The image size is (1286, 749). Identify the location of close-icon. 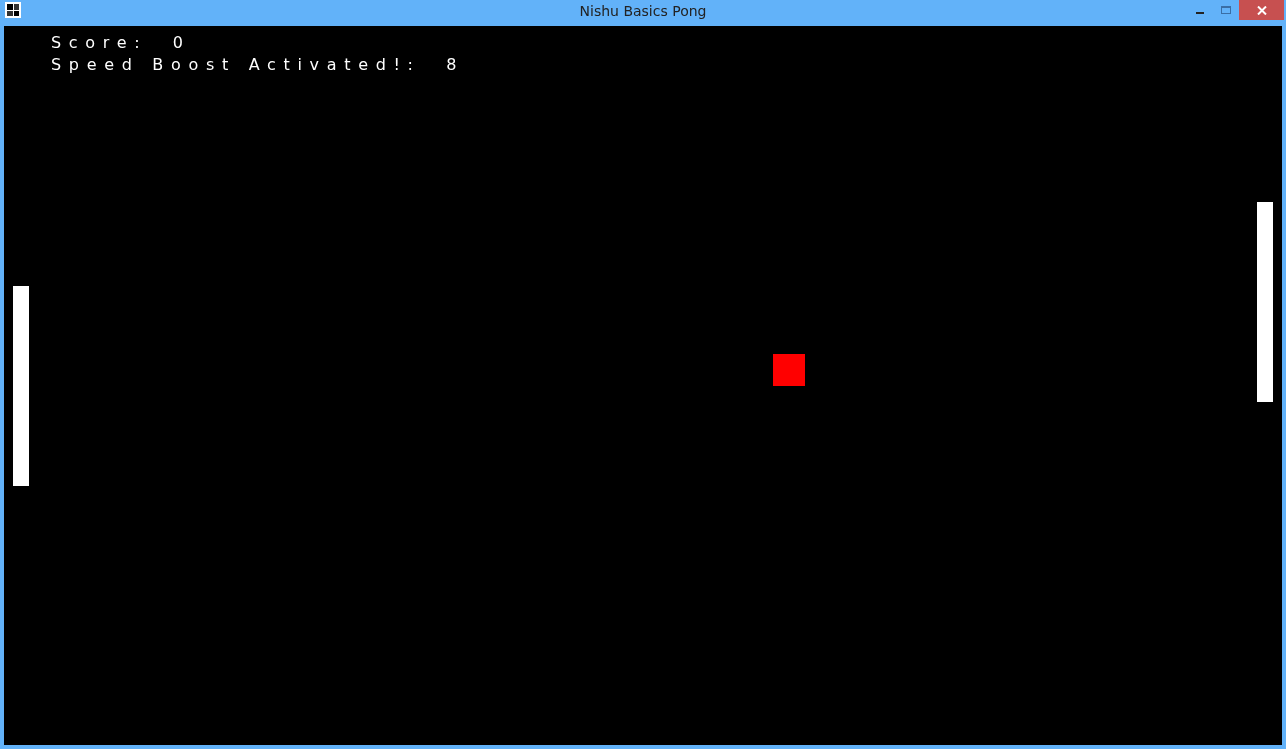
(1261, 10).